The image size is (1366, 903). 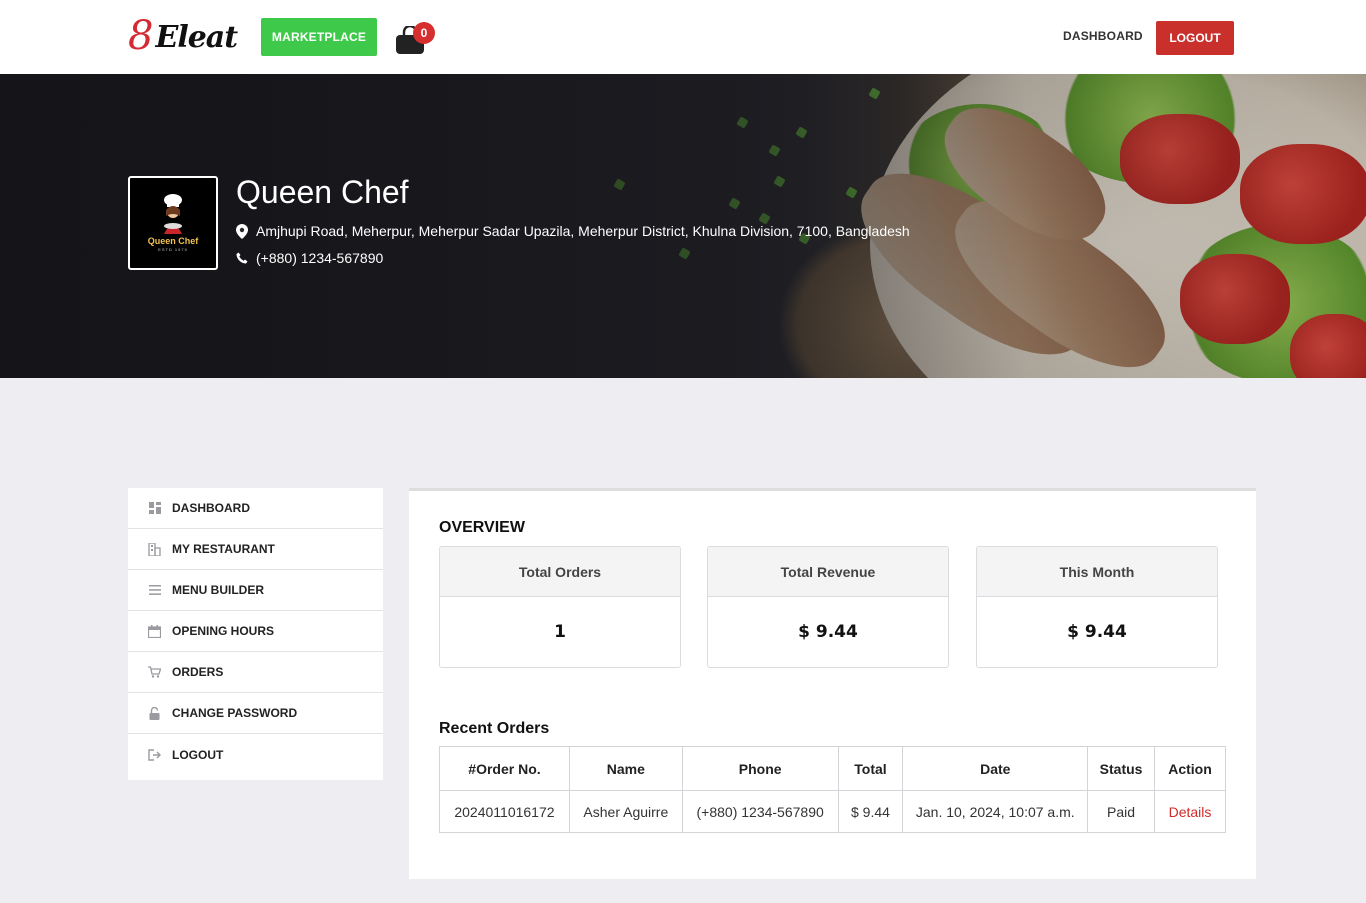 What do you see at coordinates (255, 754) in the screenshot?
I see `sidebar-item-logout: LOGOUT` at bounding box center [255, 754].